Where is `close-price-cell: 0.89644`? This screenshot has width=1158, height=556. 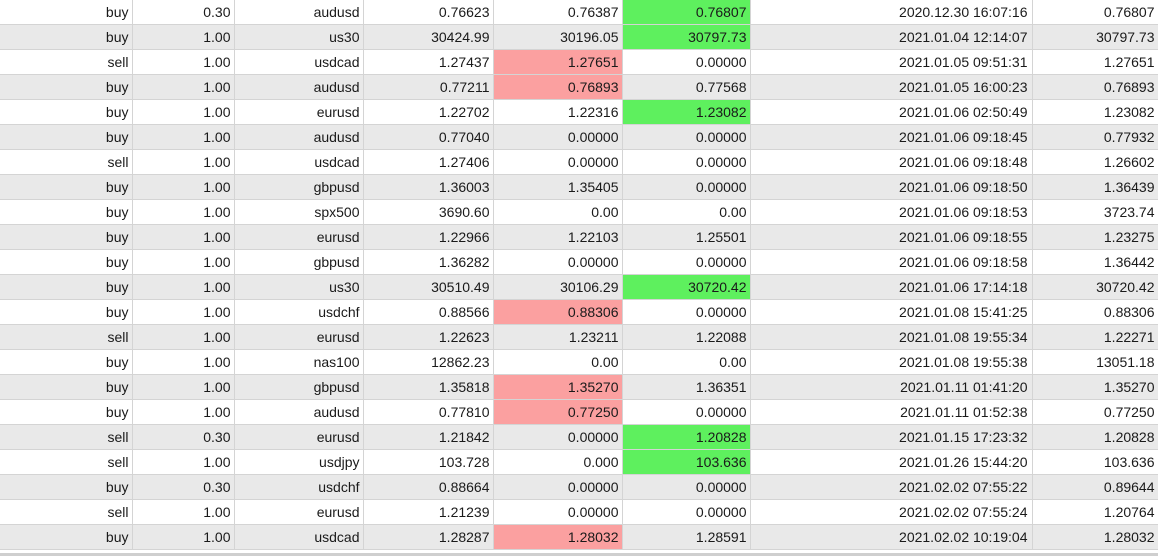
close-price-cell: 0.89644 is located at coordinates (1095, 487).